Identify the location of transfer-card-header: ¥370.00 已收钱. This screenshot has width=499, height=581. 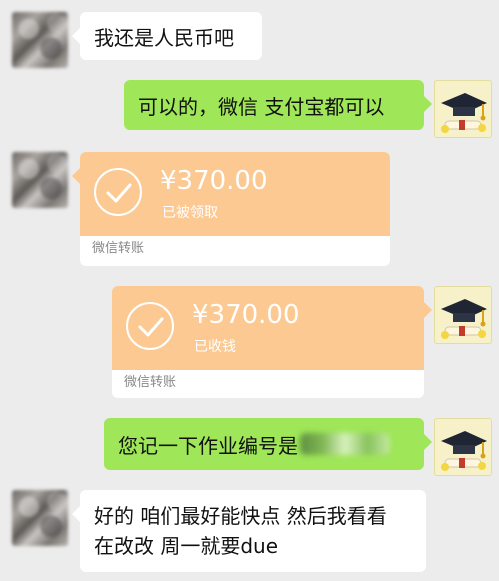
(268, 328).